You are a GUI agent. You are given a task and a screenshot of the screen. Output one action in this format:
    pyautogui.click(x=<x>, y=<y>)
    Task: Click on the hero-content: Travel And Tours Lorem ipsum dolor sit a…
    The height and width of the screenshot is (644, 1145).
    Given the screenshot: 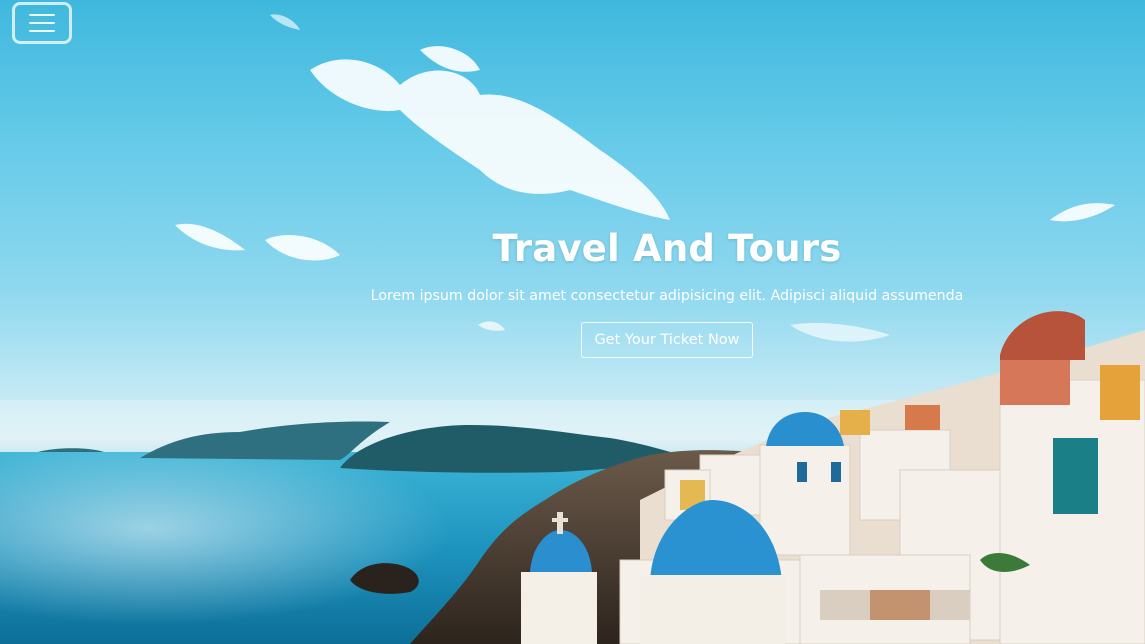 What is the action you would take?
    pyautogui.click(x=667, y=292)
    